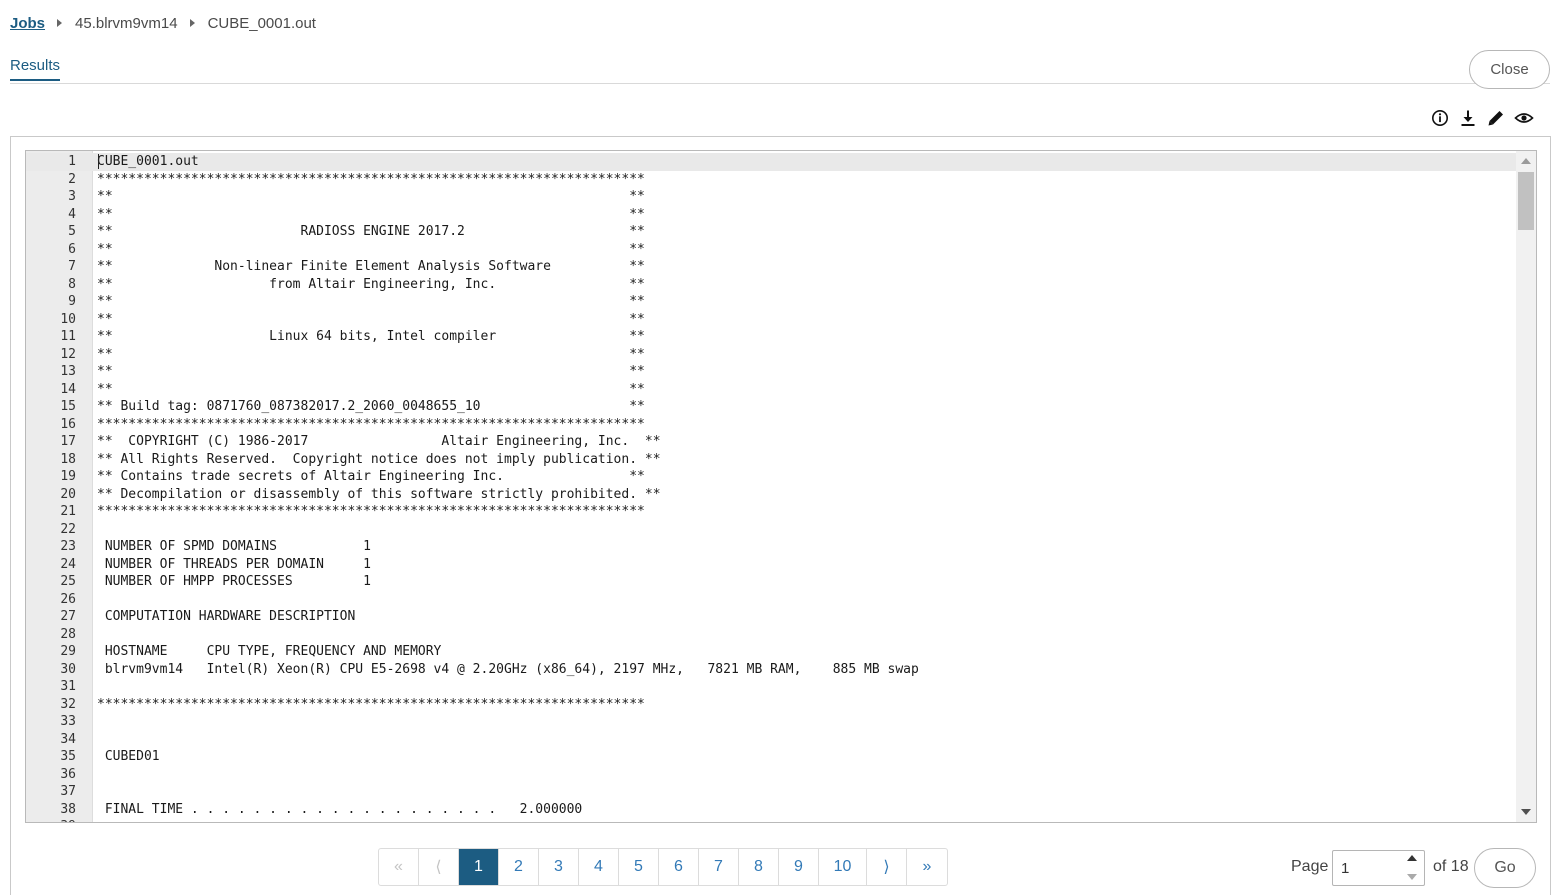 The height and width of the screenshot is (895, 1561). I want to click on line-text: NUMBER OF HMPP PROCESSES 1, so click(234, 581).